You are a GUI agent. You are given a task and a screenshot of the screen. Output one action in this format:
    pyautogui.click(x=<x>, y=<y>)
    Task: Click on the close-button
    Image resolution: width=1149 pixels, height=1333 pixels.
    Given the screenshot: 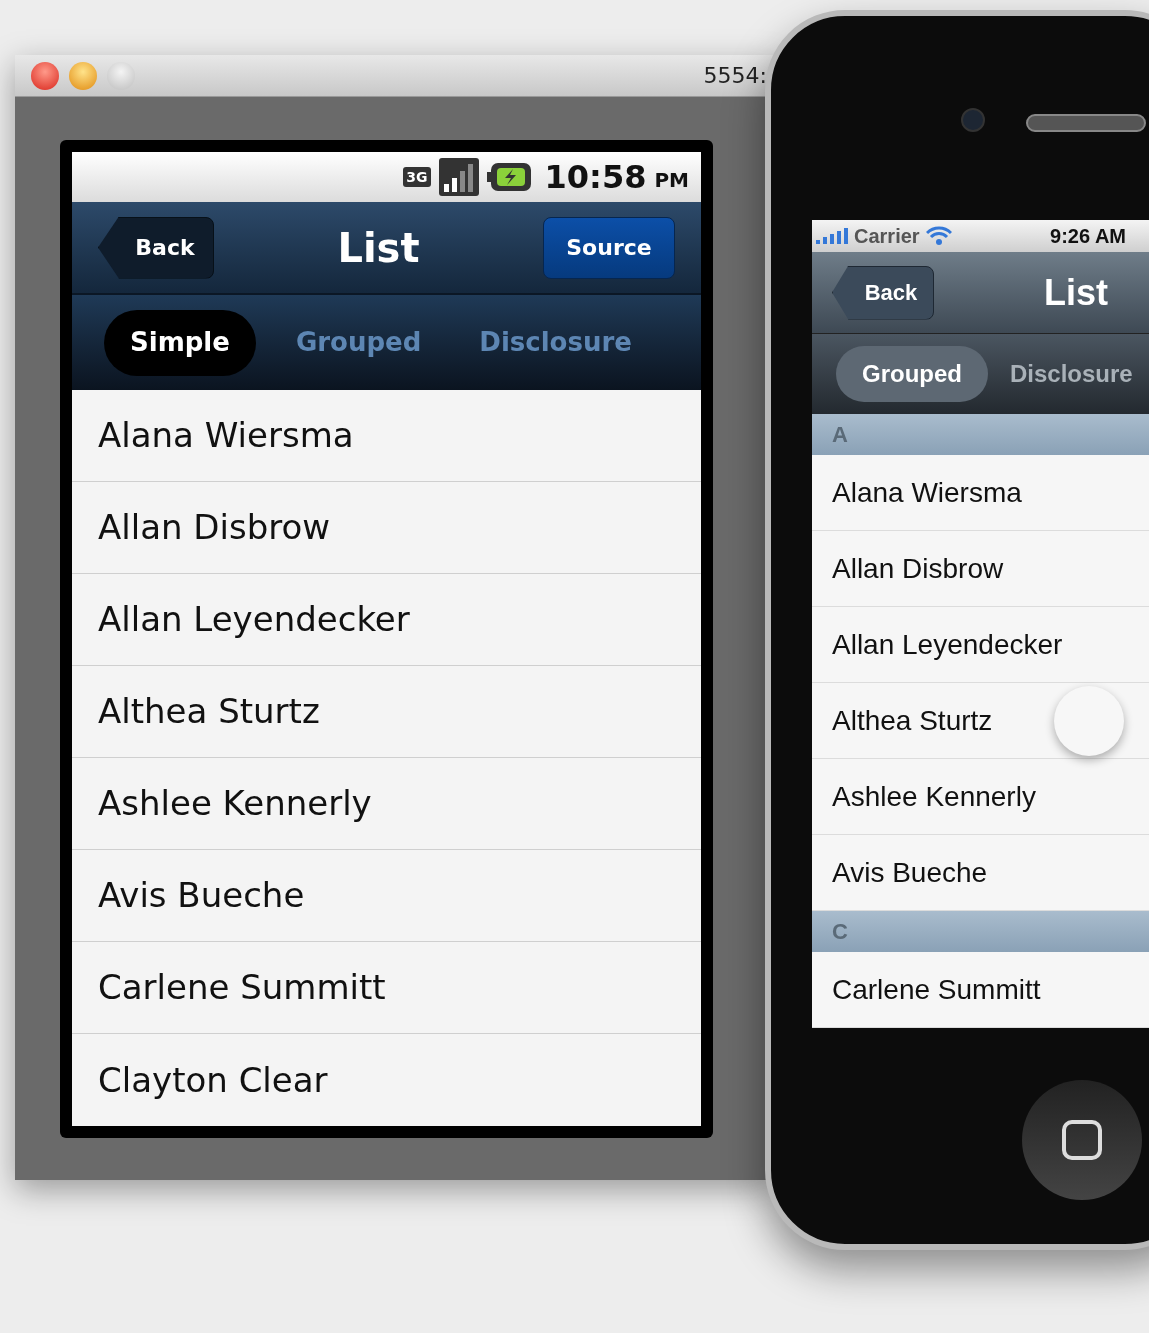 What is the action you would take?
    pyautogui.click(x=45, y=75)
    